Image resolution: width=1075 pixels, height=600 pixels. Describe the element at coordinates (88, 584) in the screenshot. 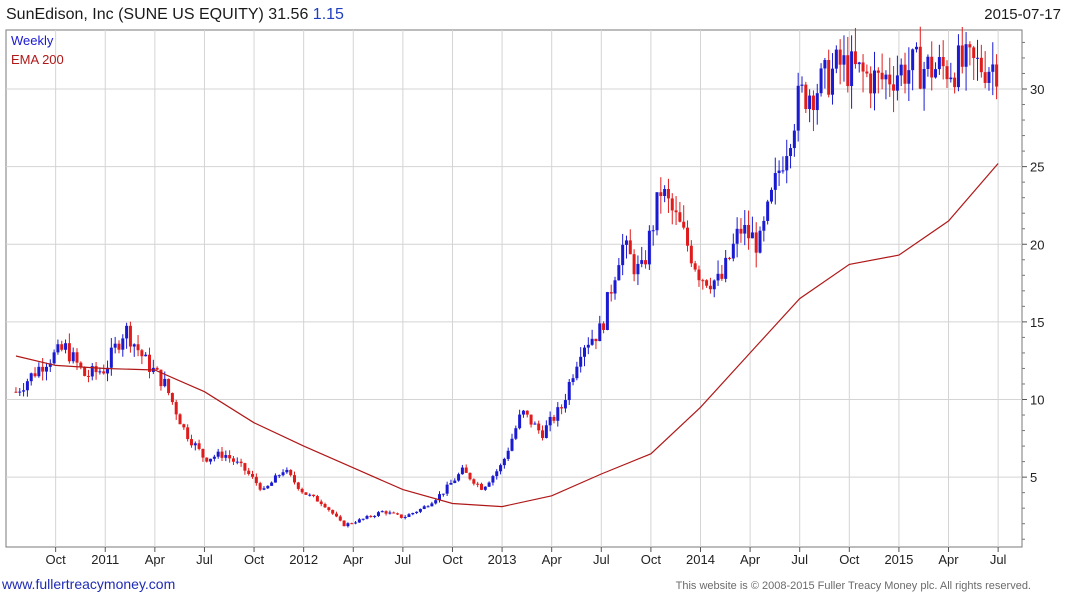

I see `website-link: www.fullertreacymoney.com` at that location.